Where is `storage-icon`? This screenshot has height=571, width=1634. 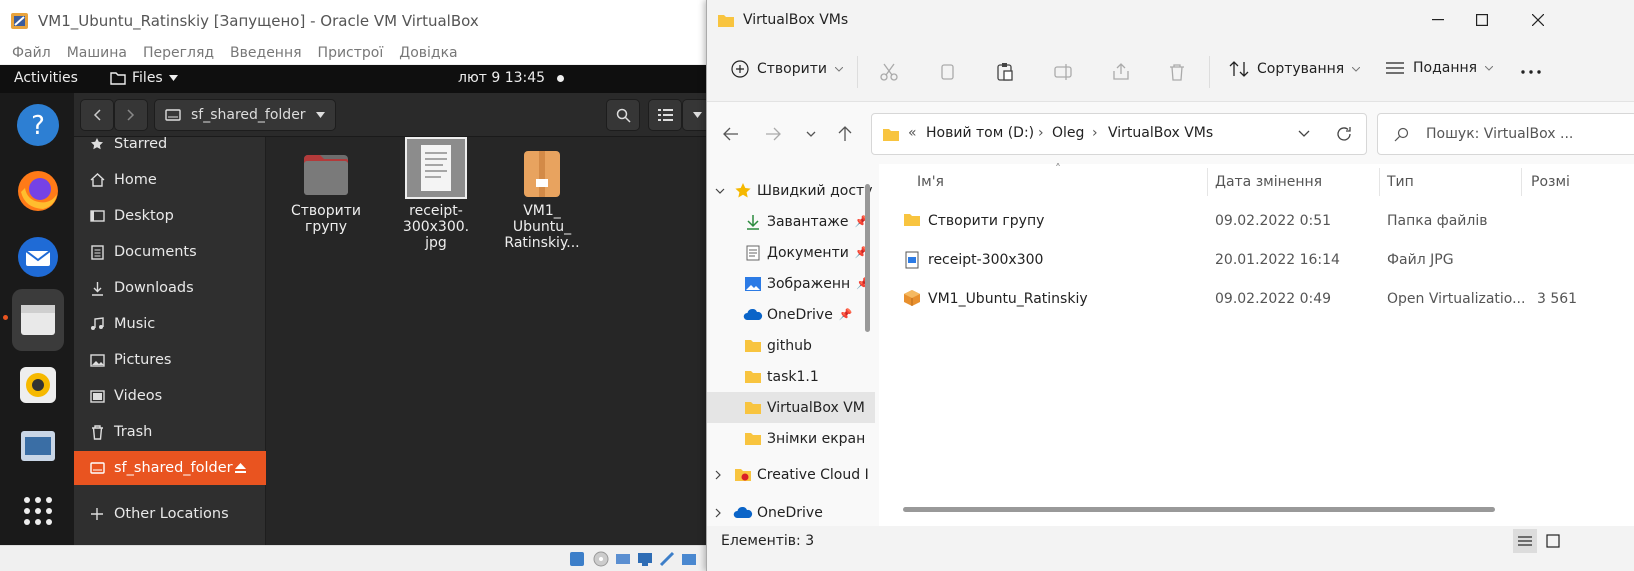
storage-icon is located at coordinates (577, 559).